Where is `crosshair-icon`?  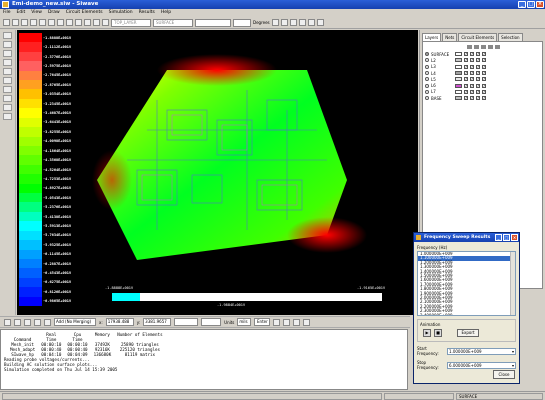 crosshair-icon is located at coordinates (47, 322).